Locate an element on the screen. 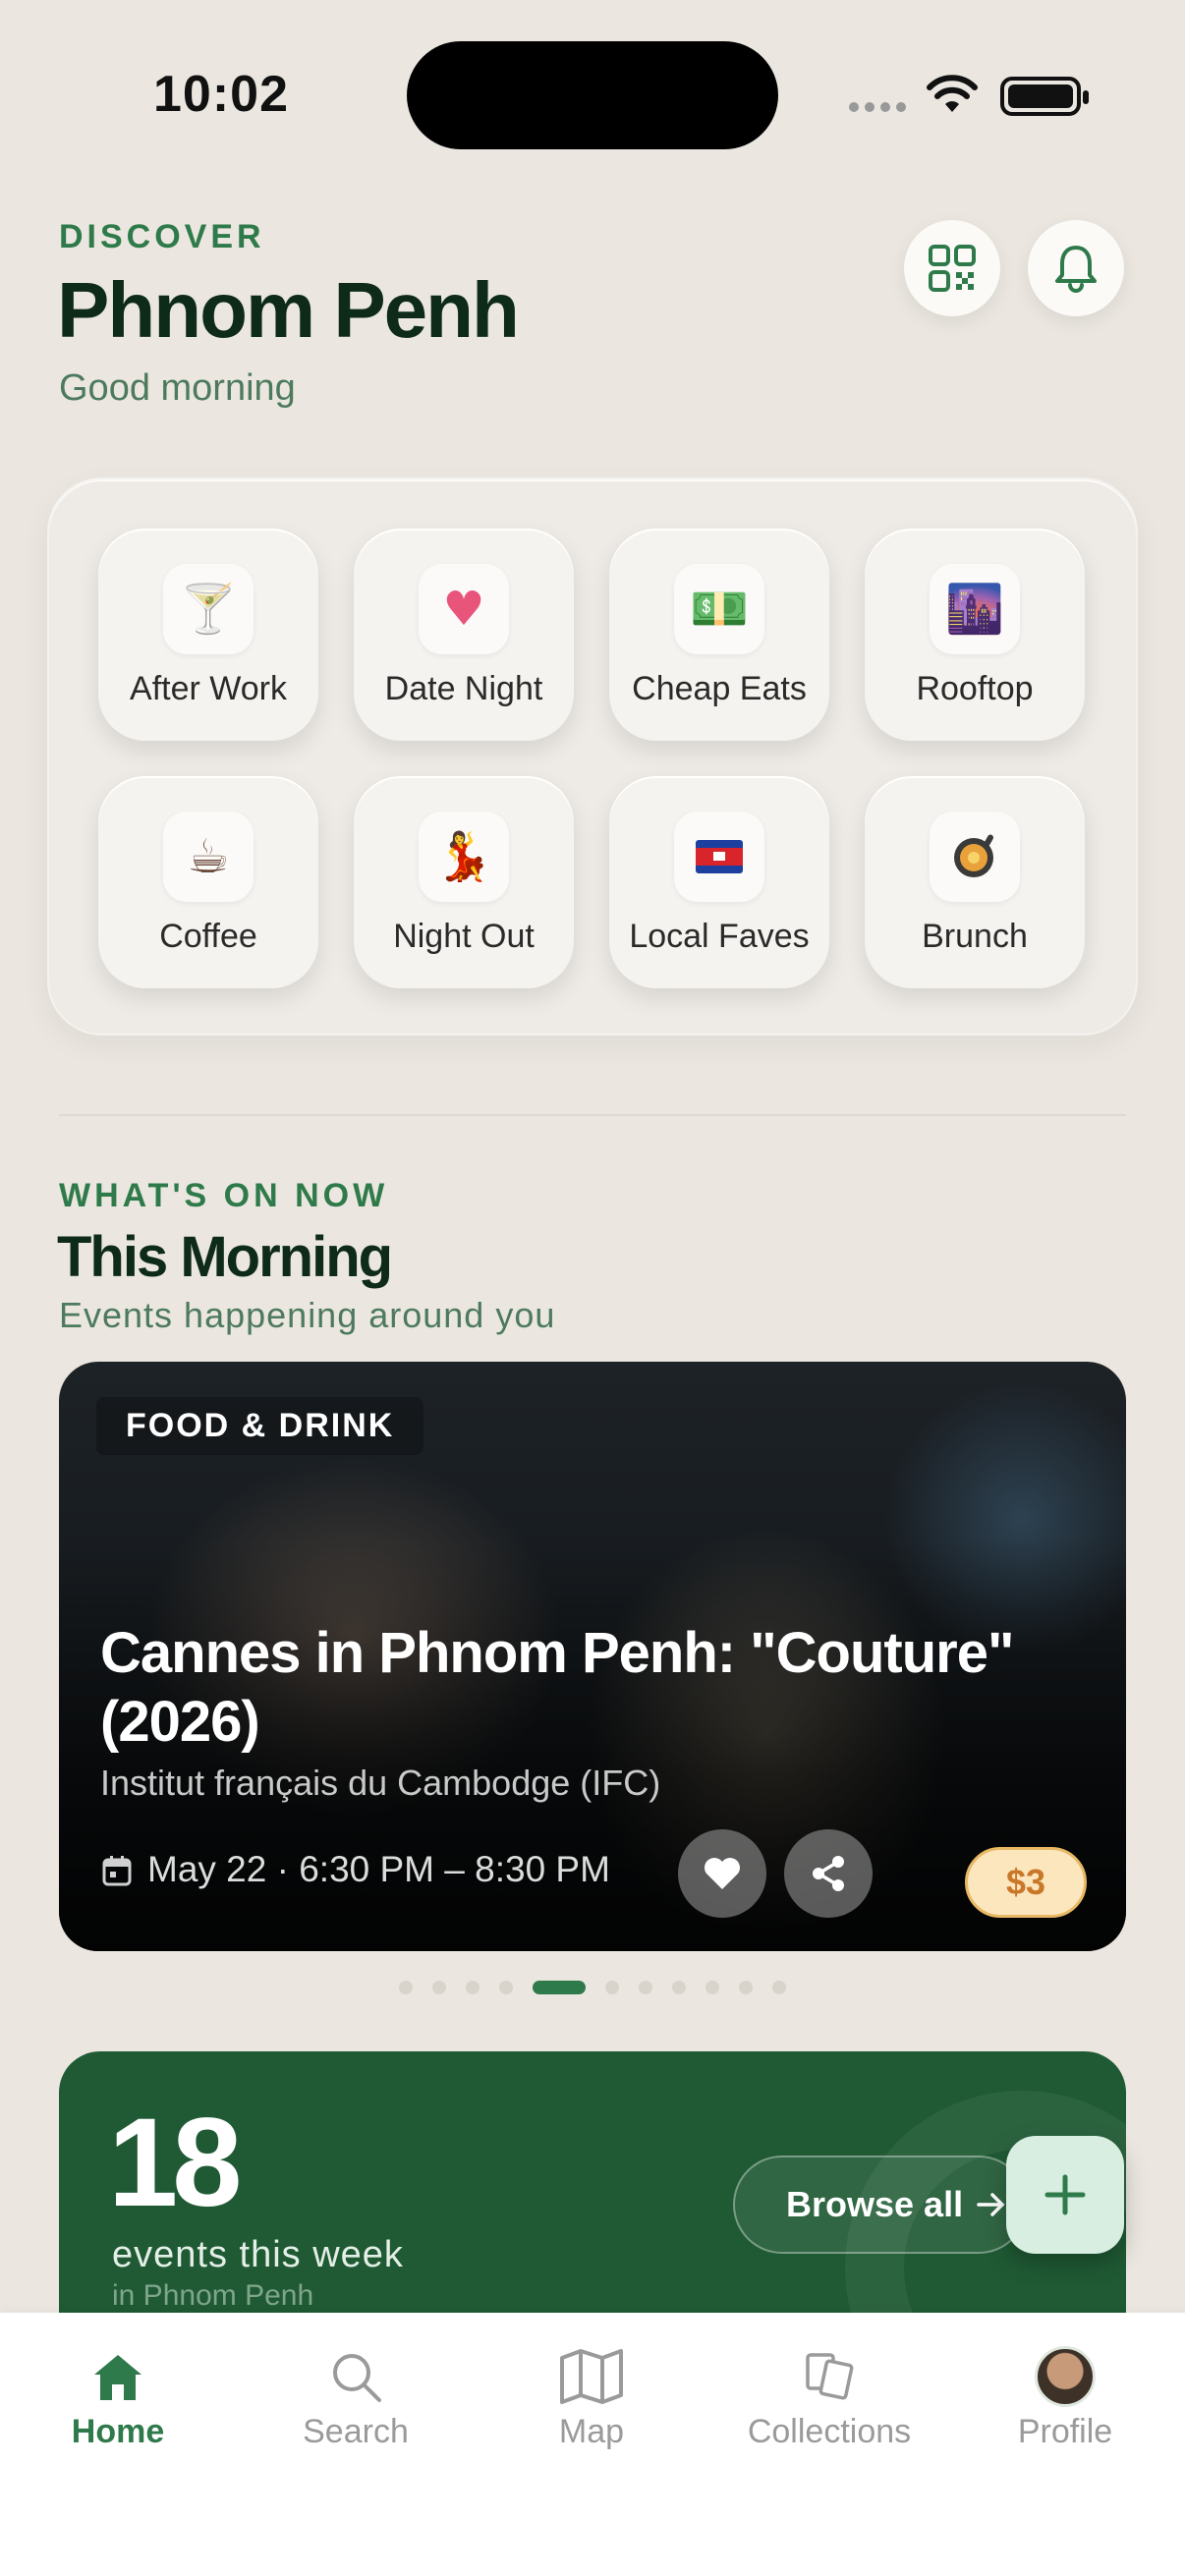 This screenshot has width=1185, height=2576. qr-code-button is located at coordinates (952, 268).